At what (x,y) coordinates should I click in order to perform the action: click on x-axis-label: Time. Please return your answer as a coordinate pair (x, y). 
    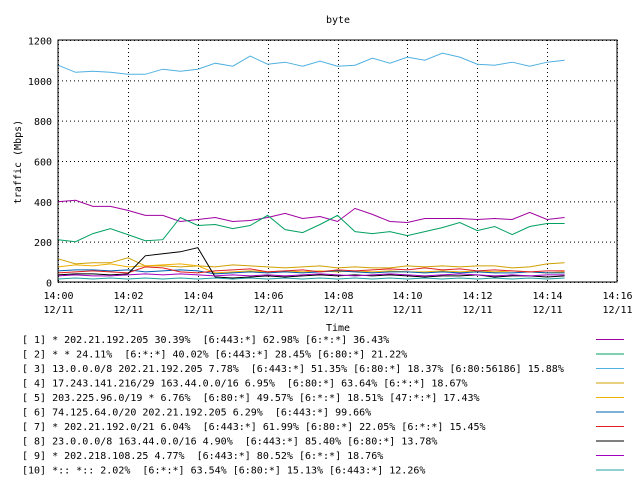
    Looking at the image, I should click on (338, 328).